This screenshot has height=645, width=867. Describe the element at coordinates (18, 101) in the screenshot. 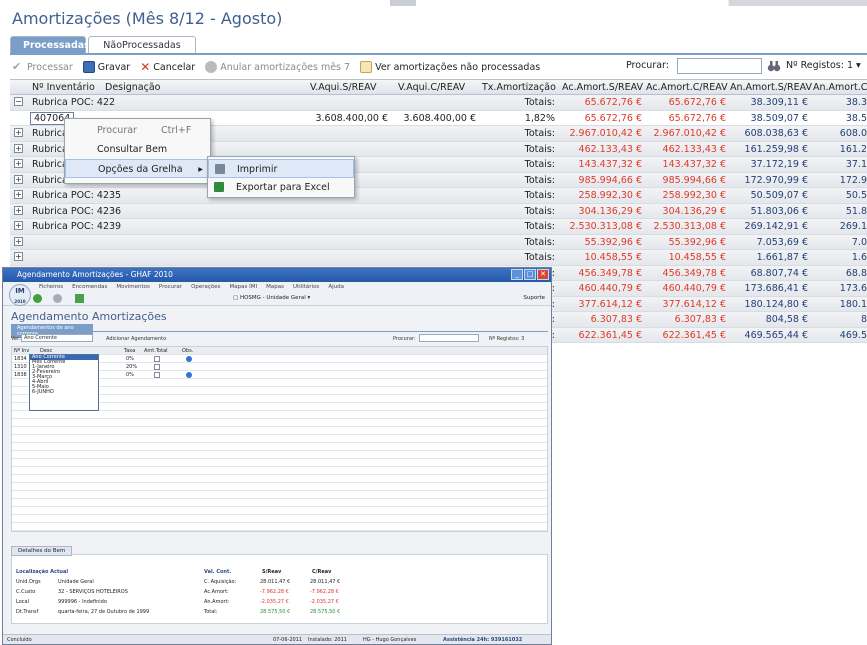

I see `collapse-icon: −` at that location.